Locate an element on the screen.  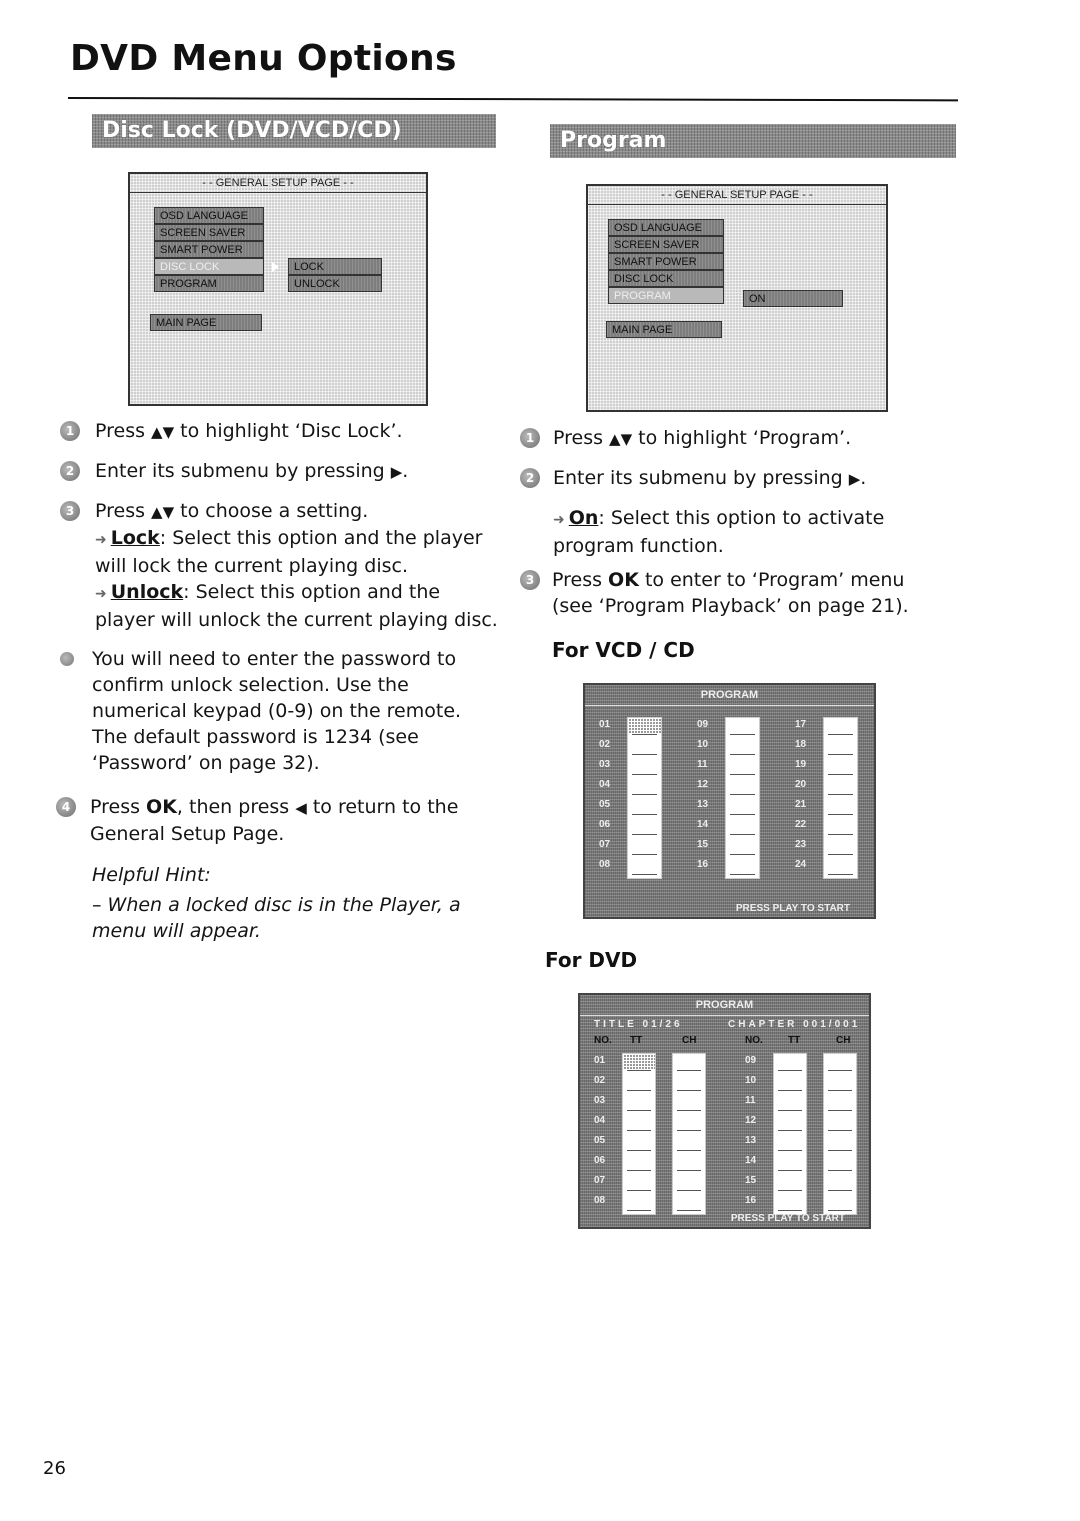
track-number: 07 is located at coordinates (600, 1180).